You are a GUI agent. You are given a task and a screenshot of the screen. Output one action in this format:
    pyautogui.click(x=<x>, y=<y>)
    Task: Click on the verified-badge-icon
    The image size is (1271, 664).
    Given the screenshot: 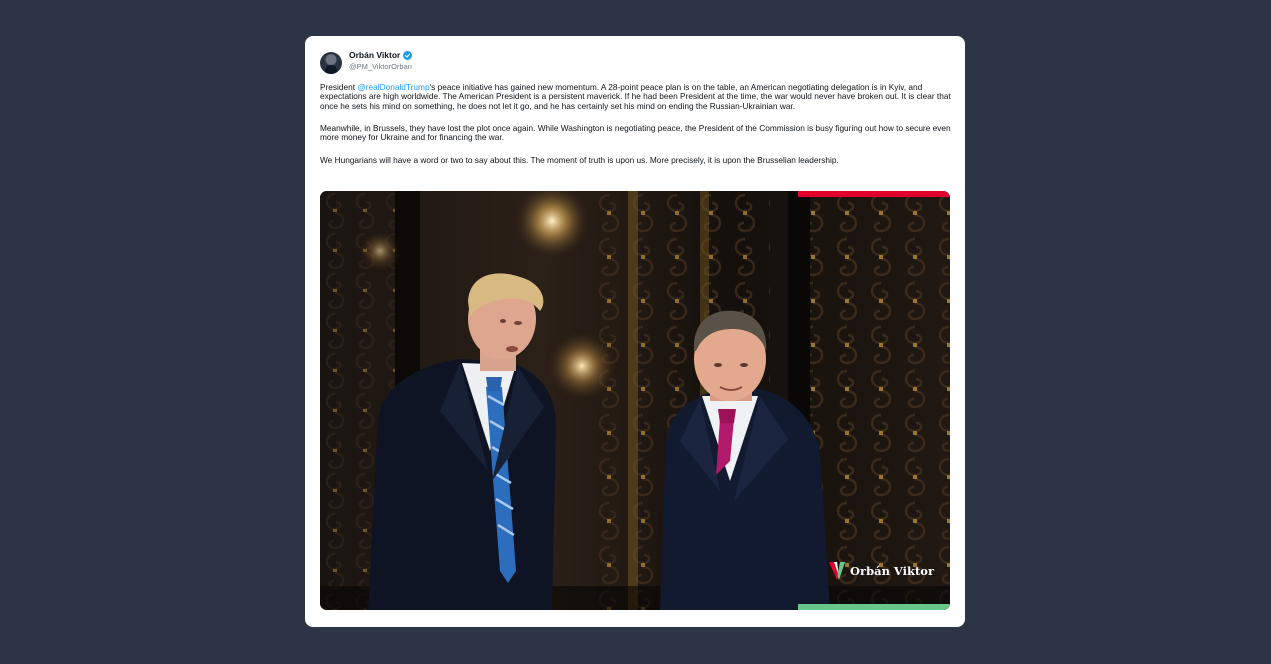 What is the action you would take?
    pyautogui.click(x=408, y=55)
    